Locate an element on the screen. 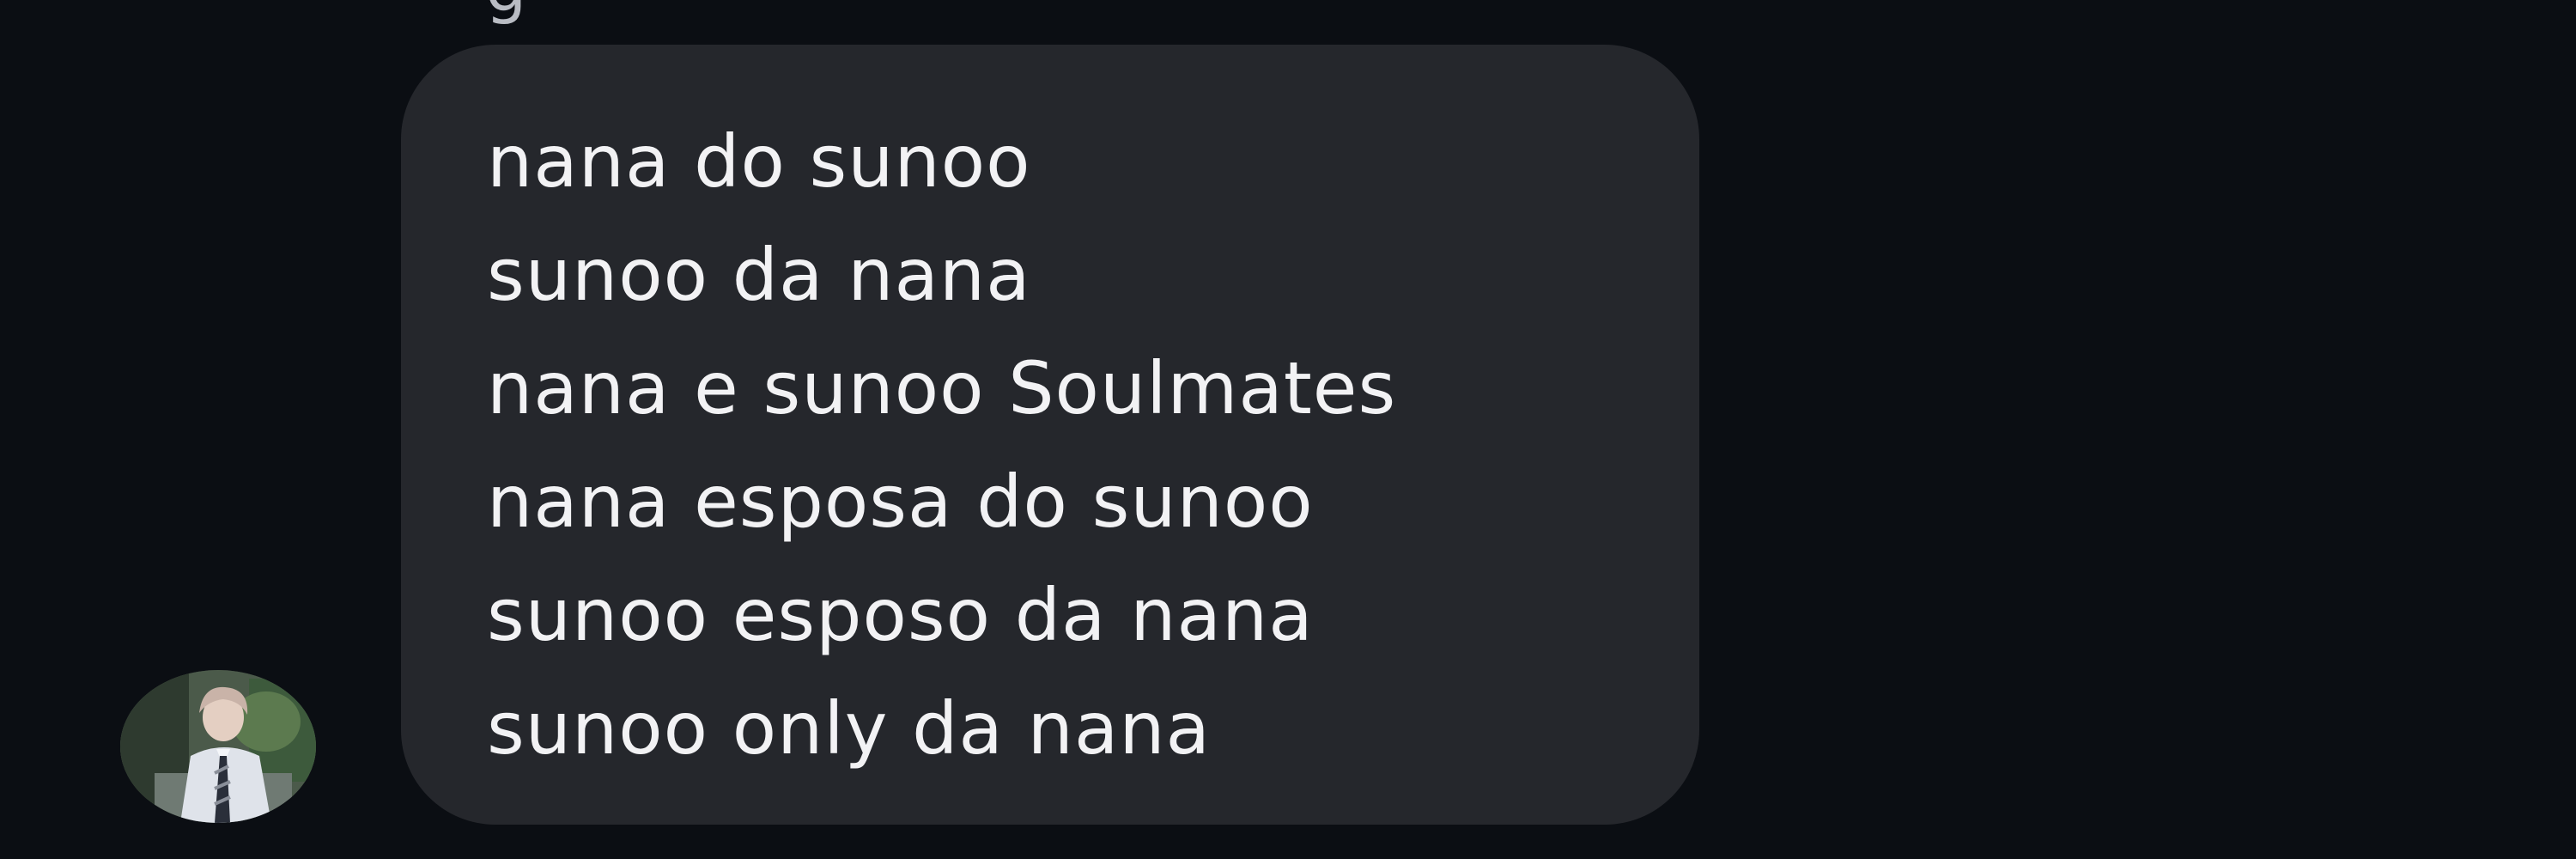 The height and width of the screenshot is (859, 2576). avatar-photo-icon is located at coordinates (218, 747).